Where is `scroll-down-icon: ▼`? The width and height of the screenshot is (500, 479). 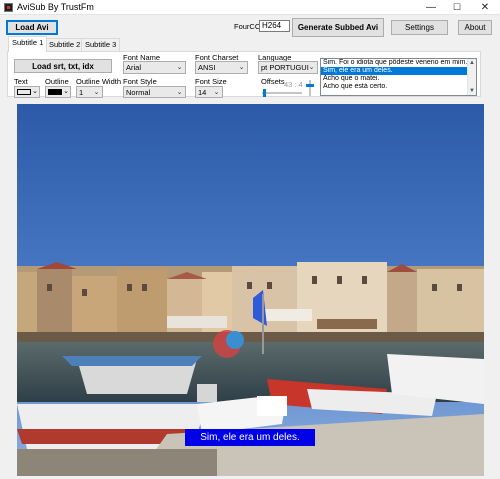
scroll-down-icon: ▼ is located at coordinates (472, 91).